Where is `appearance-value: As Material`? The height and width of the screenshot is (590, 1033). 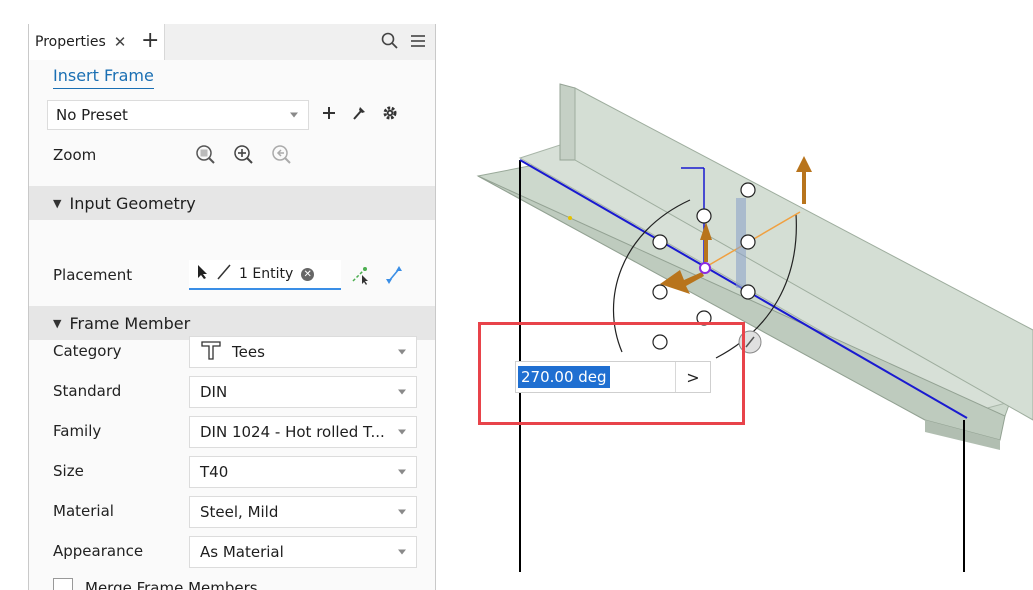
appearance-value: As Material is located at coordinates (242, 552).